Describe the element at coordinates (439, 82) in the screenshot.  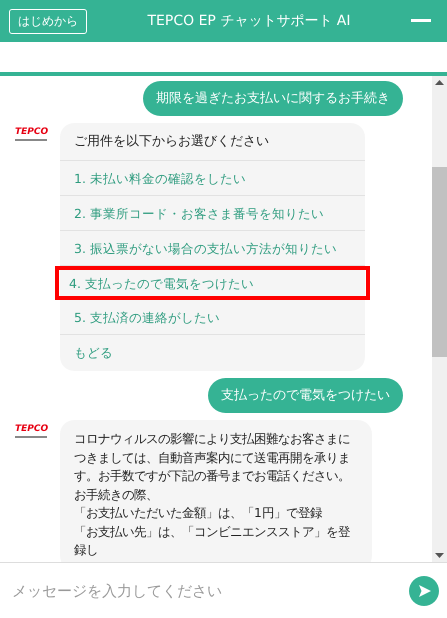
I see `scroll-up-icon` at that location.